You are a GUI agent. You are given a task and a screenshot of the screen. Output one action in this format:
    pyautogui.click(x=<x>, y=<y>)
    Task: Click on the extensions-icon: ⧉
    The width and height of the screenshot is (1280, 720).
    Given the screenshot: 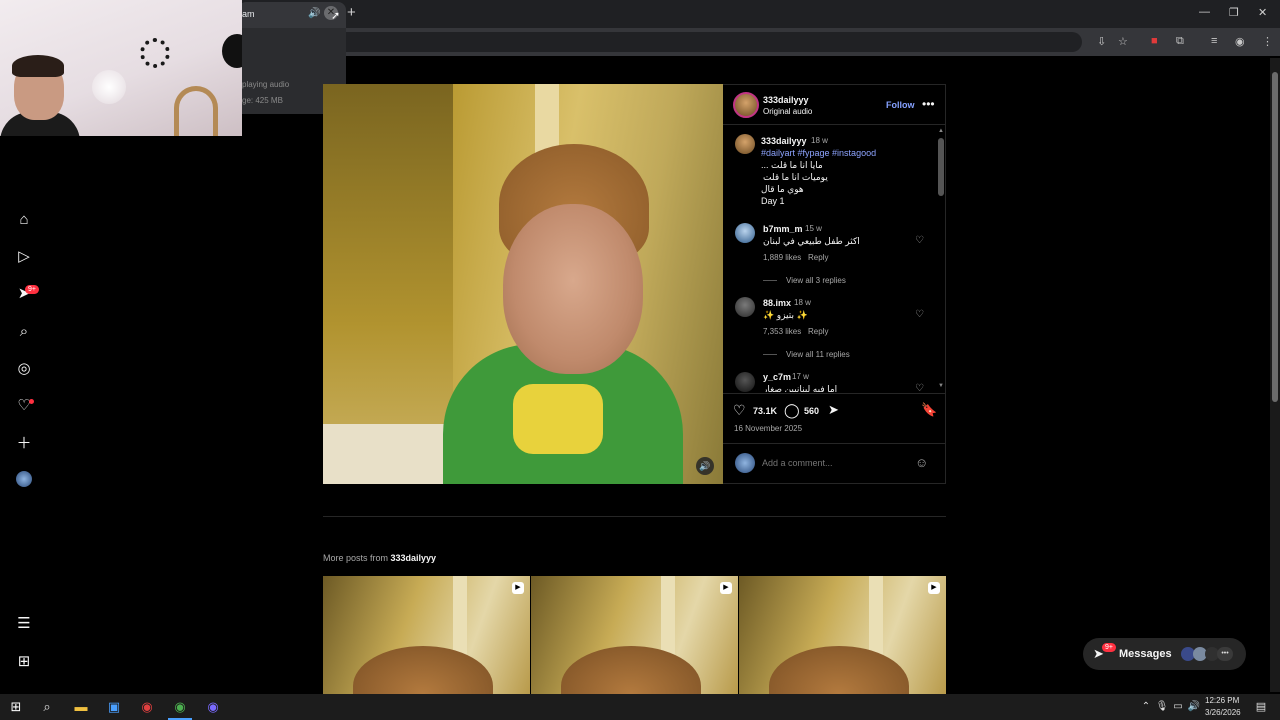 What is the action you would take?
    pyautogui.click(x=1180, y=41)
    